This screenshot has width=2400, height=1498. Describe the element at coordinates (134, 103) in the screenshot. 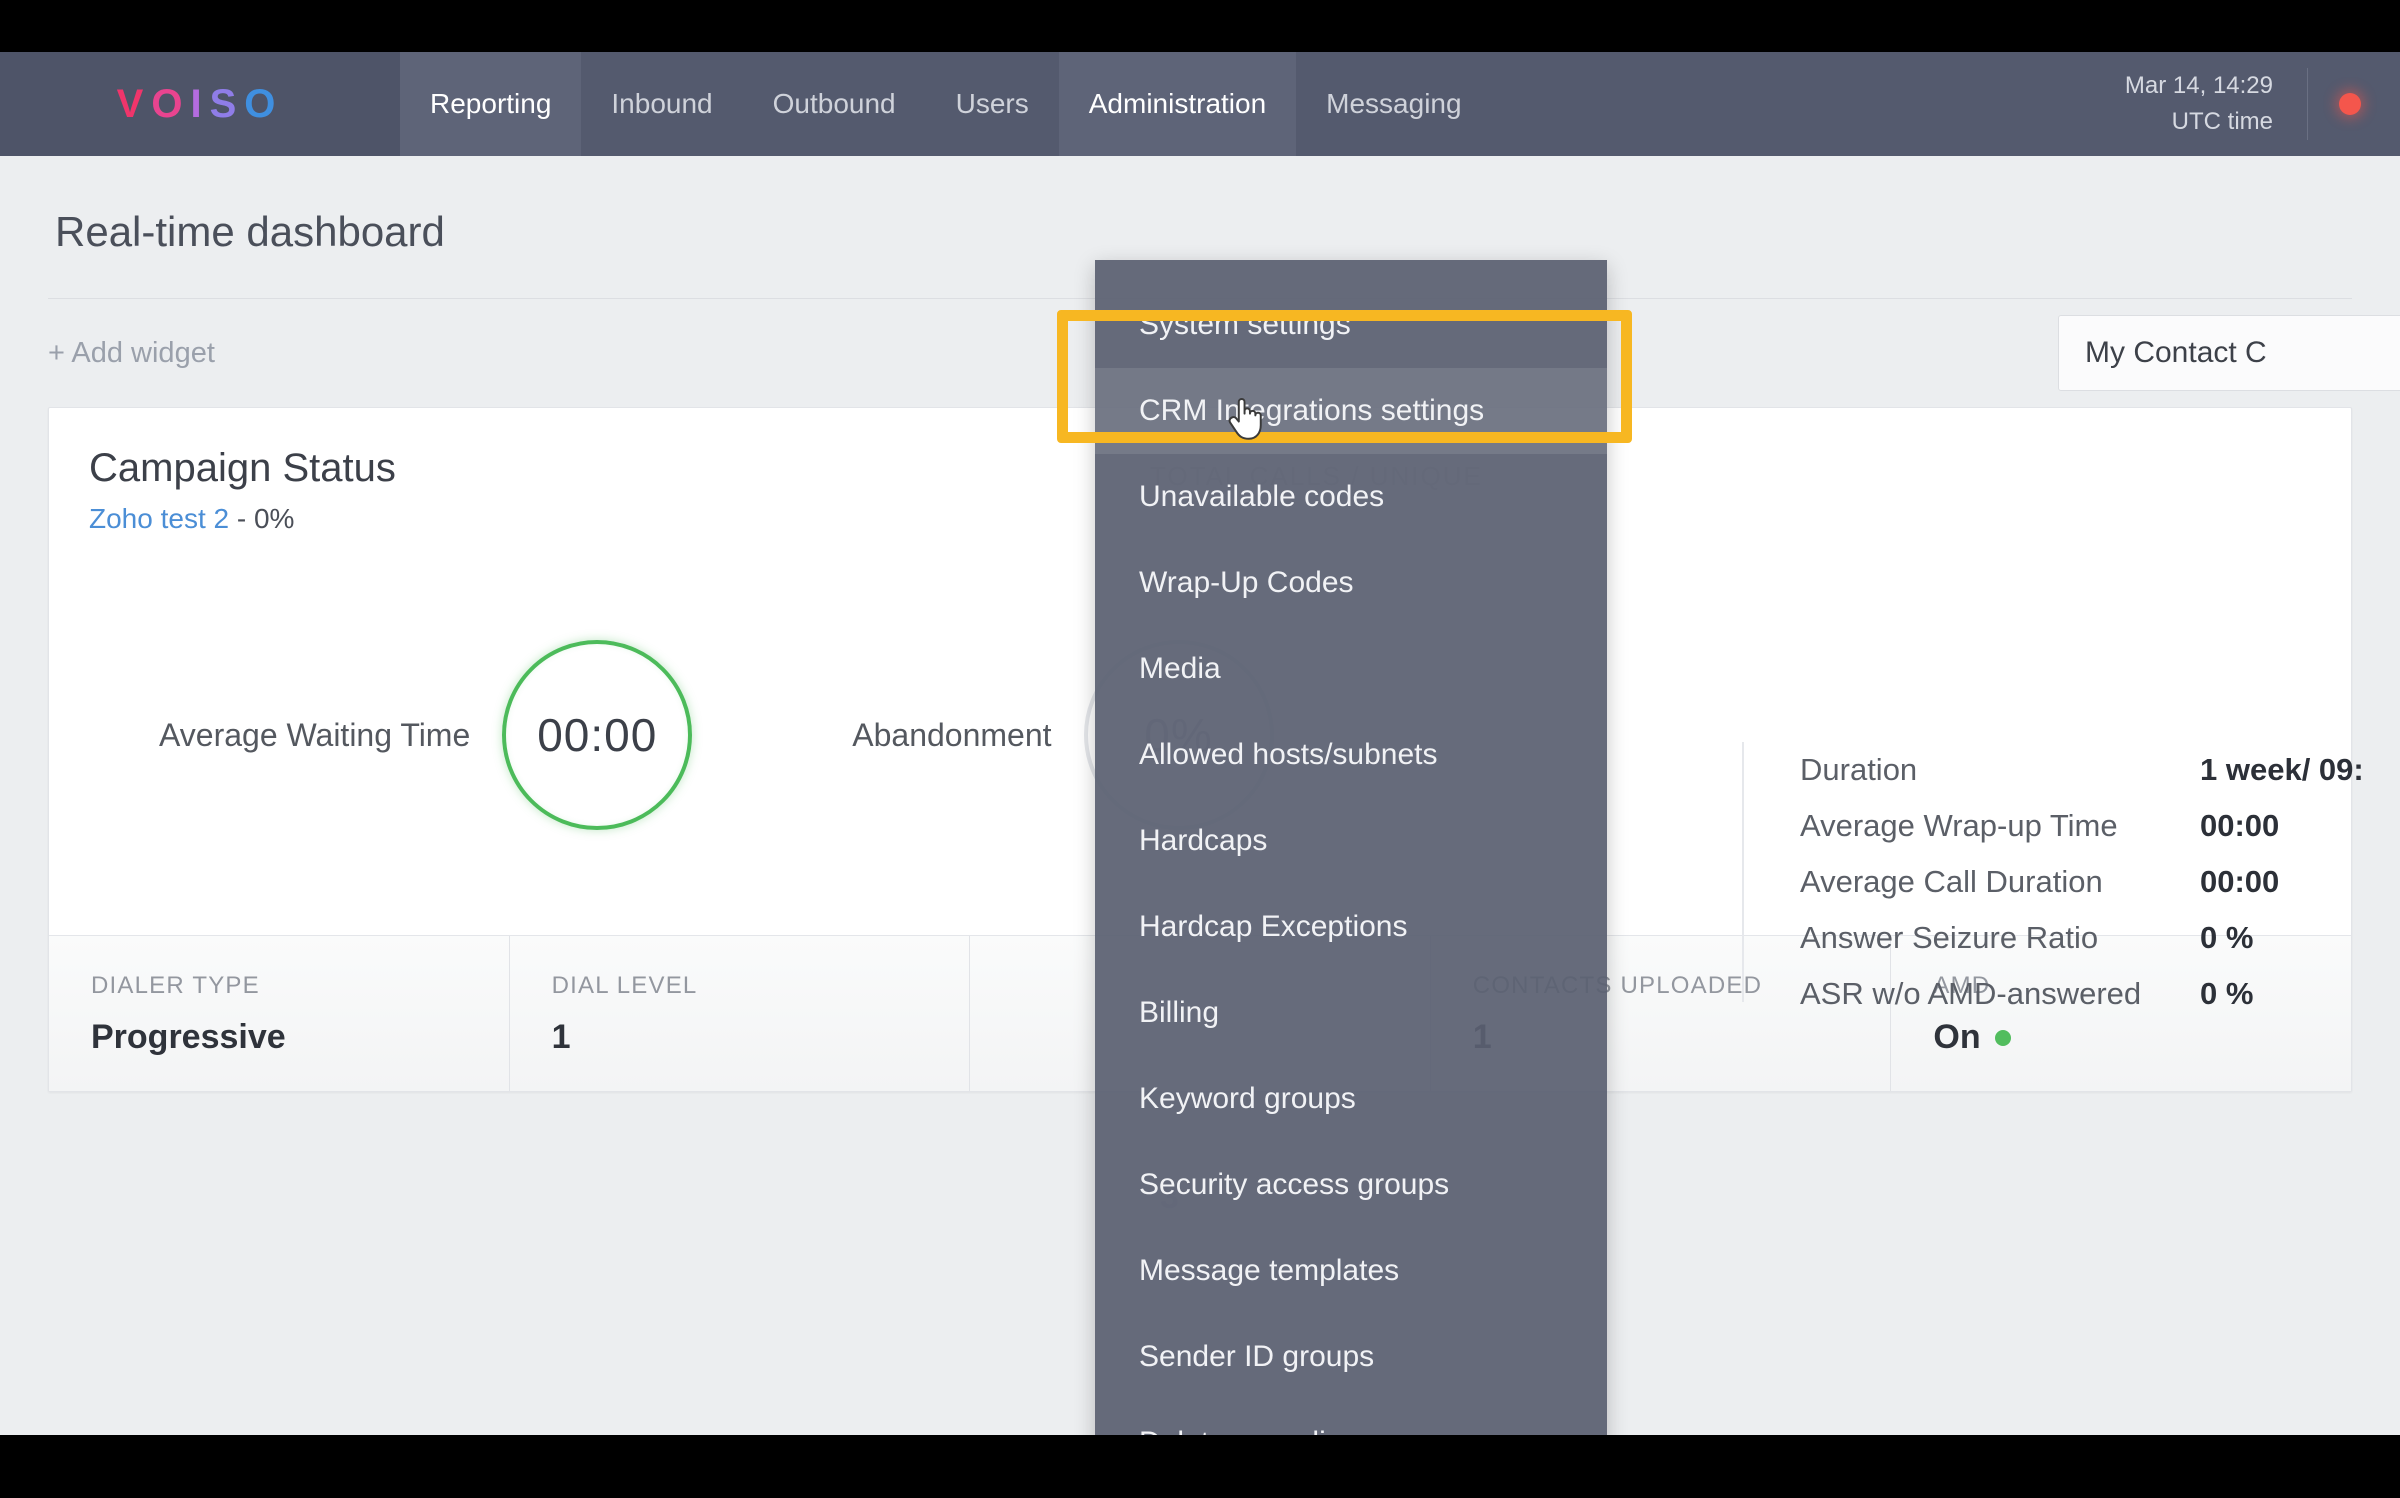

I see `logo-letter-v: V` at that location.